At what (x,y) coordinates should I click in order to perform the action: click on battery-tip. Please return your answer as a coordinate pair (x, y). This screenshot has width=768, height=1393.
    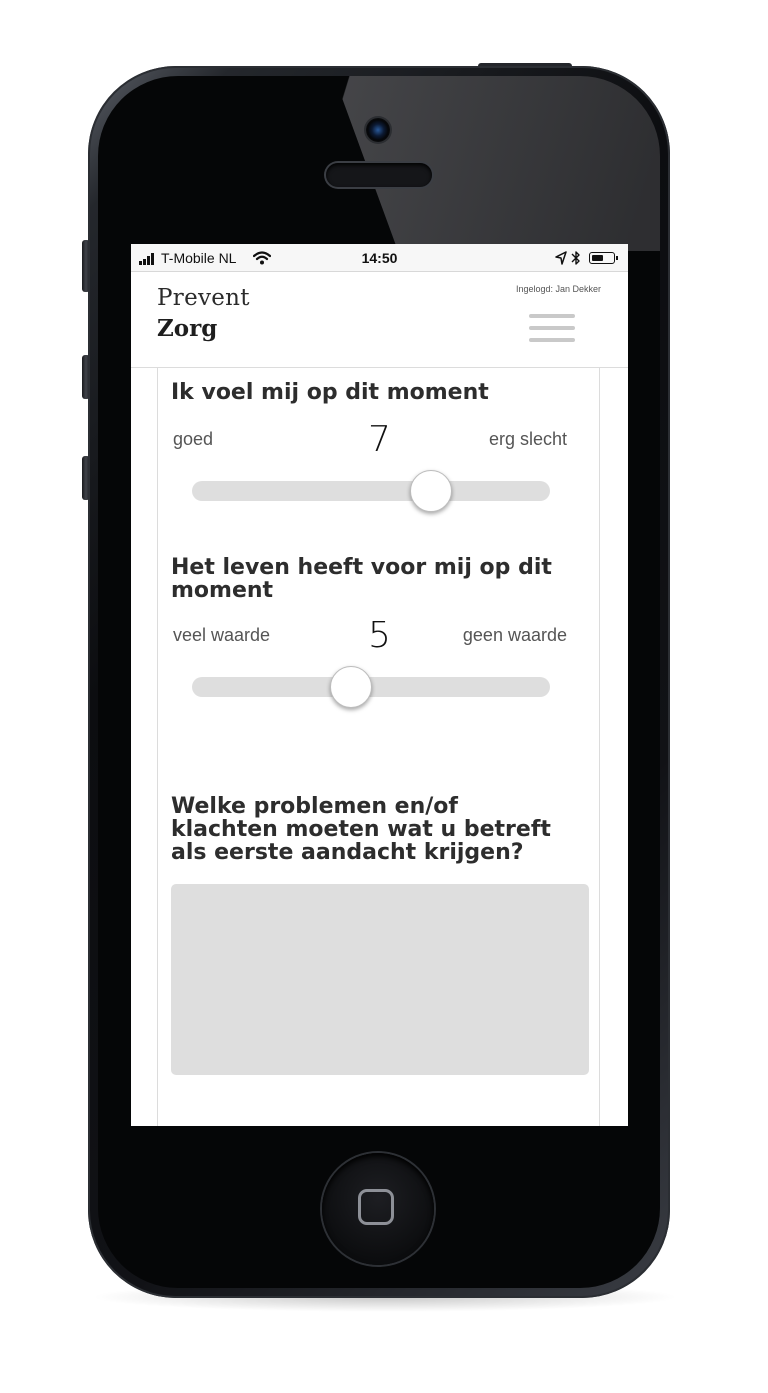
    Looking at the image, I should click on (617, 258).